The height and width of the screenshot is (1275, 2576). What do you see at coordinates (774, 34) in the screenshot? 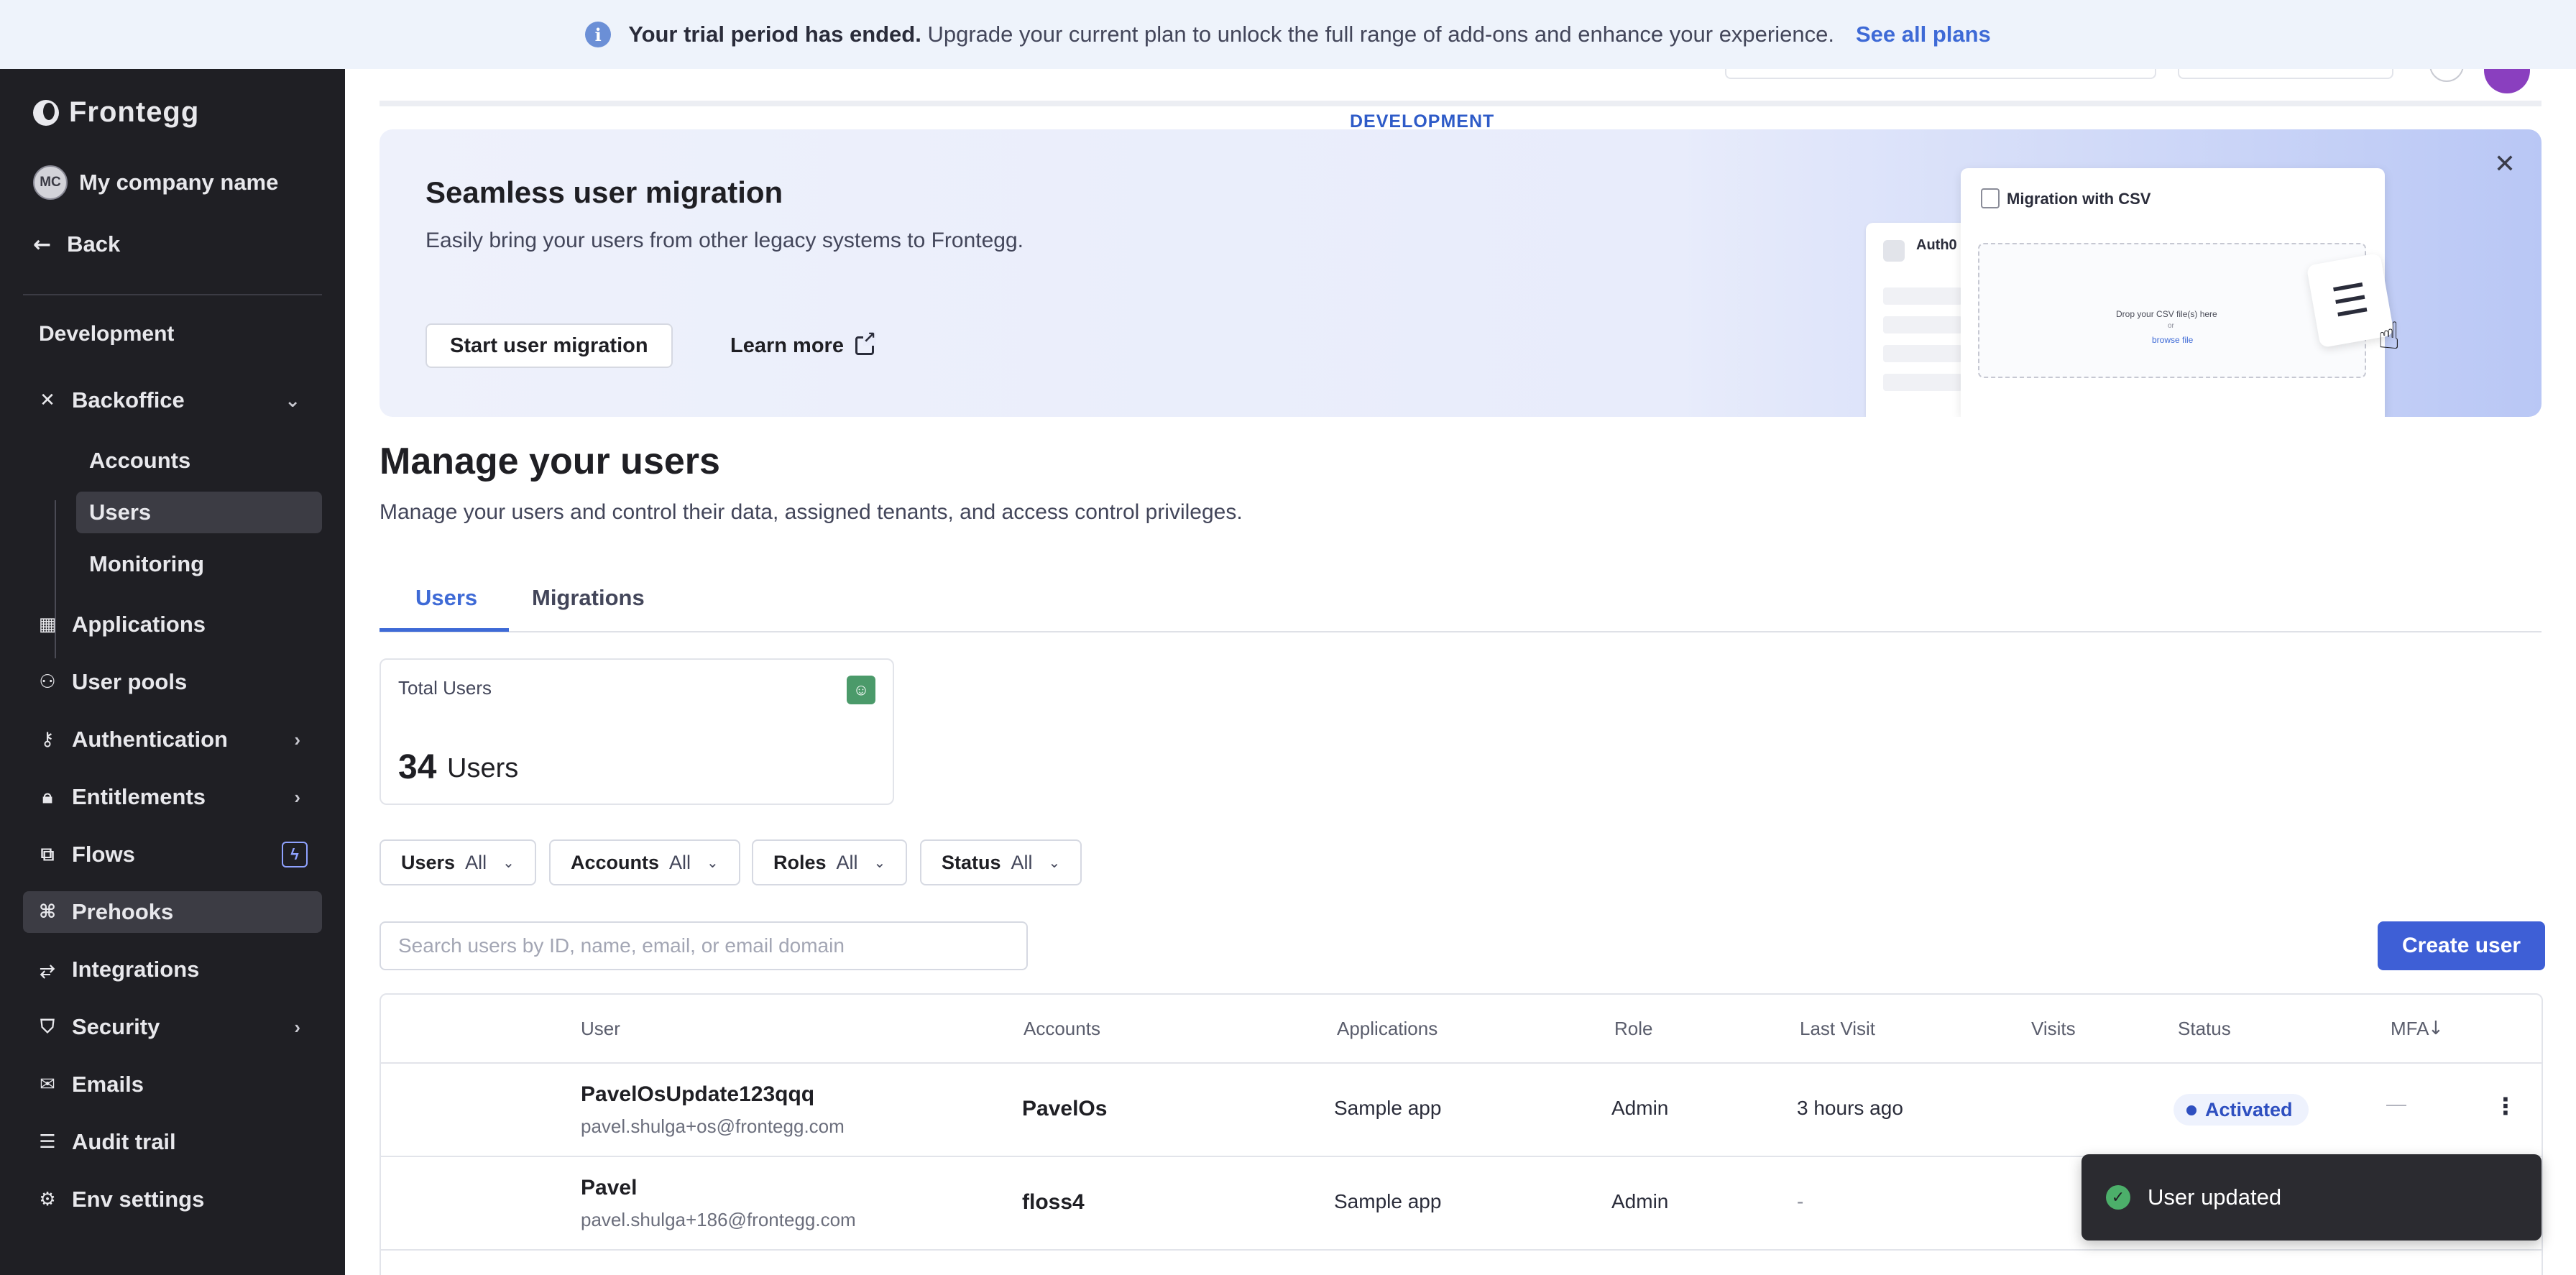
I see `trial-message-bold: Your trial period has ended.` at bounding box center [774, 34].